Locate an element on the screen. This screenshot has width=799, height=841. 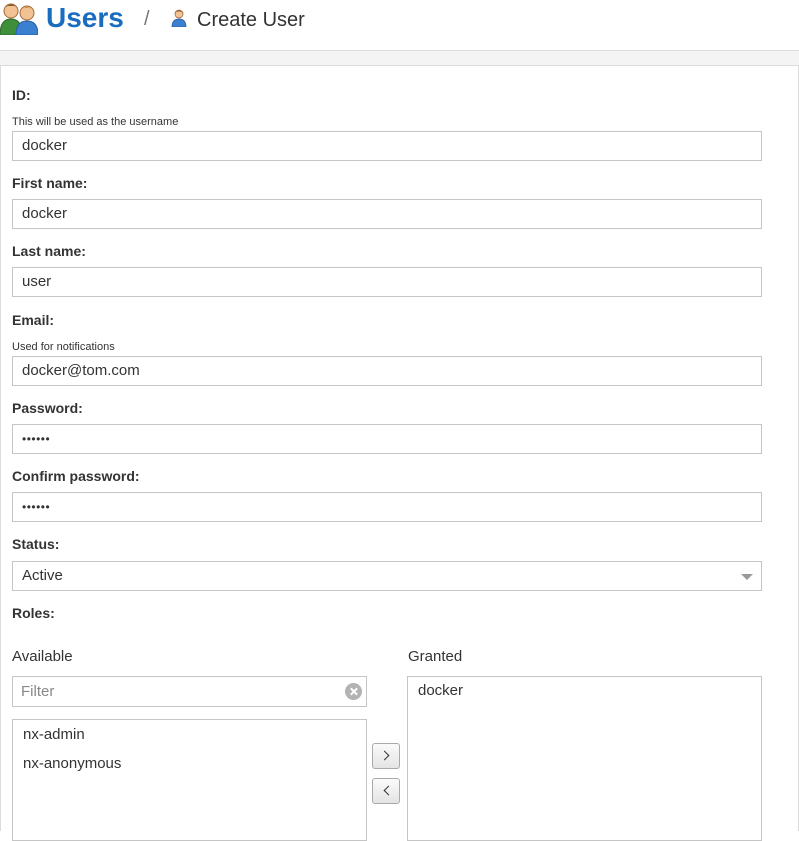
toolbar-band is located at coordinates (399, 58).